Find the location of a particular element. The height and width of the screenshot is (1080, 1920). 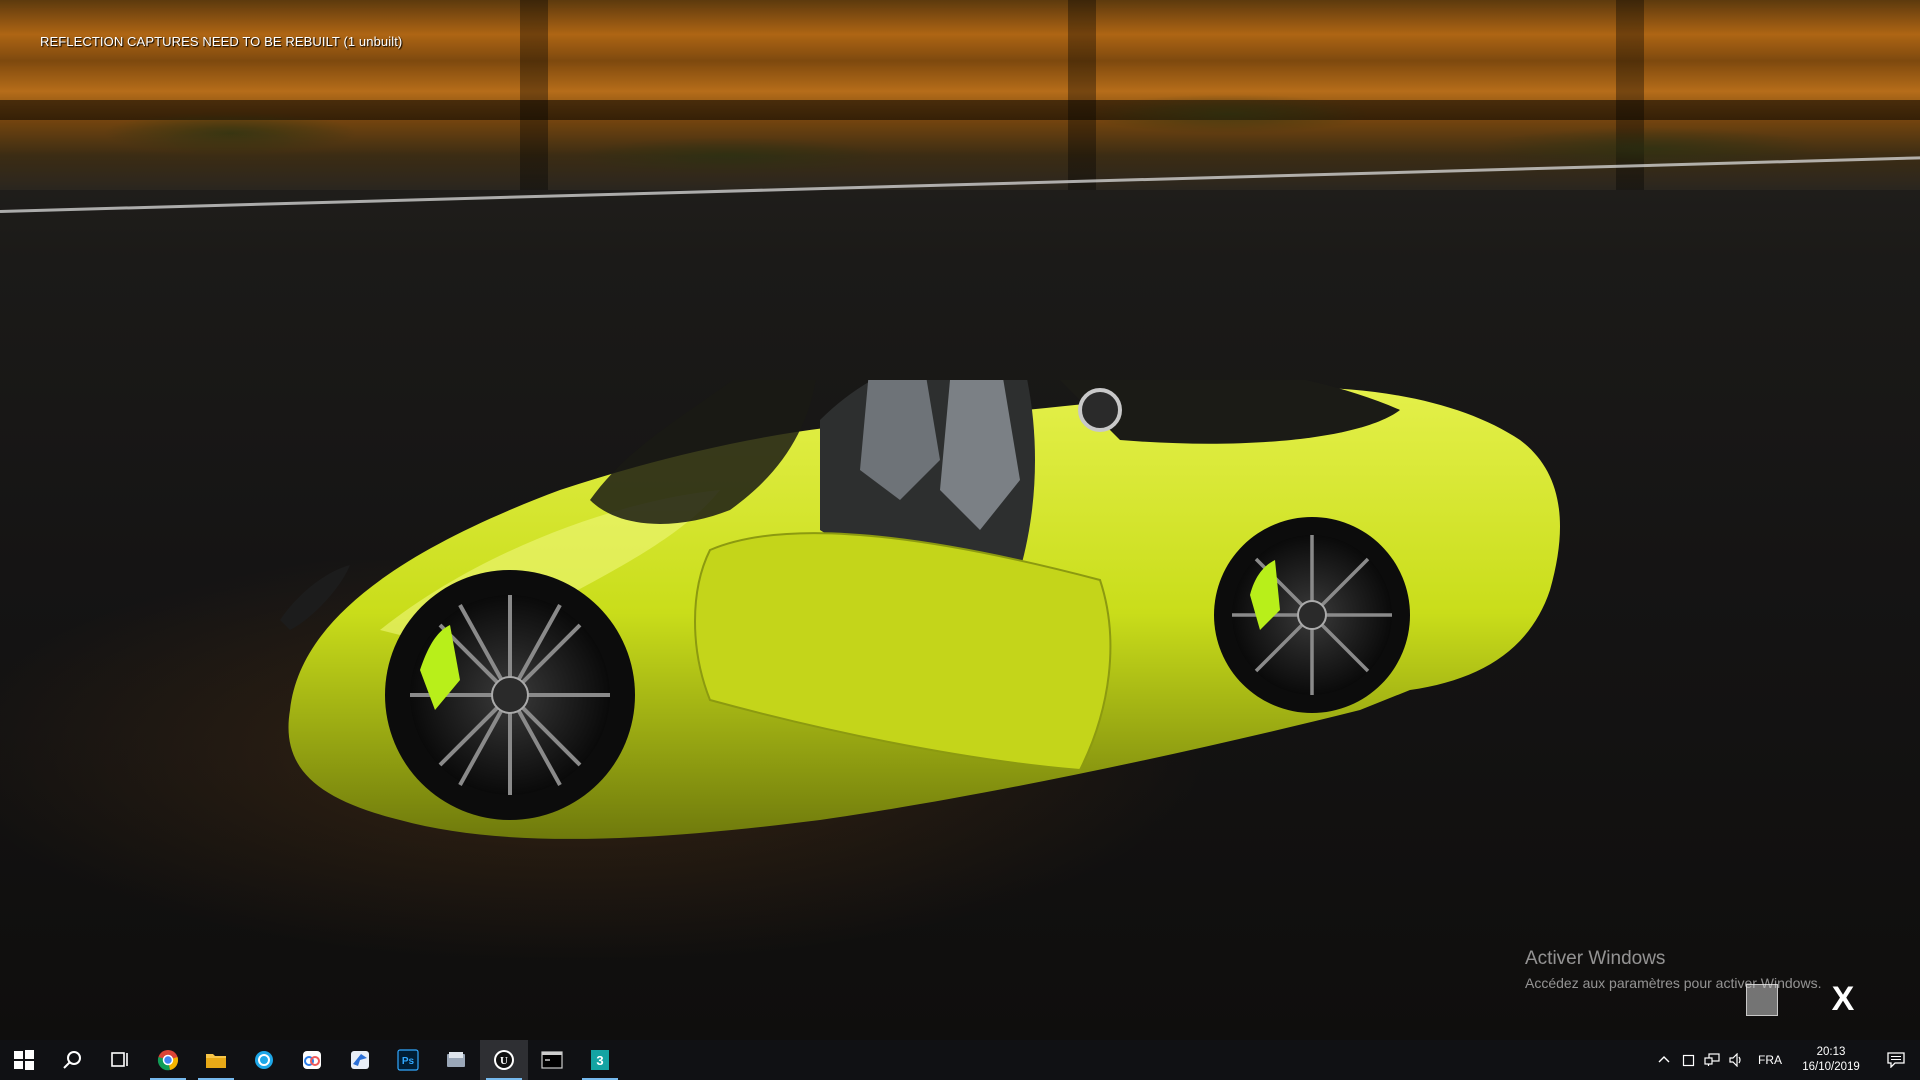

3ds-max-icon: 3 is located at coordinates (600, 1060).